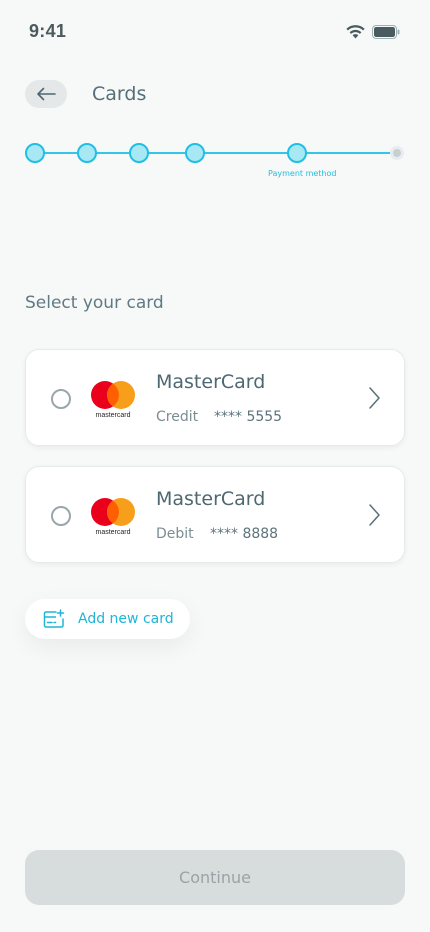 The width and height of the screenshot is (430, 932). Describe the element at coordinates (175, 534) in the screenshot. I see `card-type: Debit` at that location.